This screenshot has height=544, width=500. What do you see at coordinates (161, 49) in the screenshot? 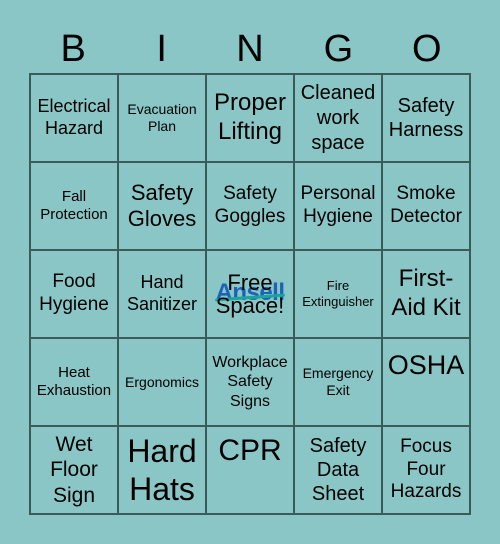
I see `header-letter-i: I` at bounding box center [161, 49].